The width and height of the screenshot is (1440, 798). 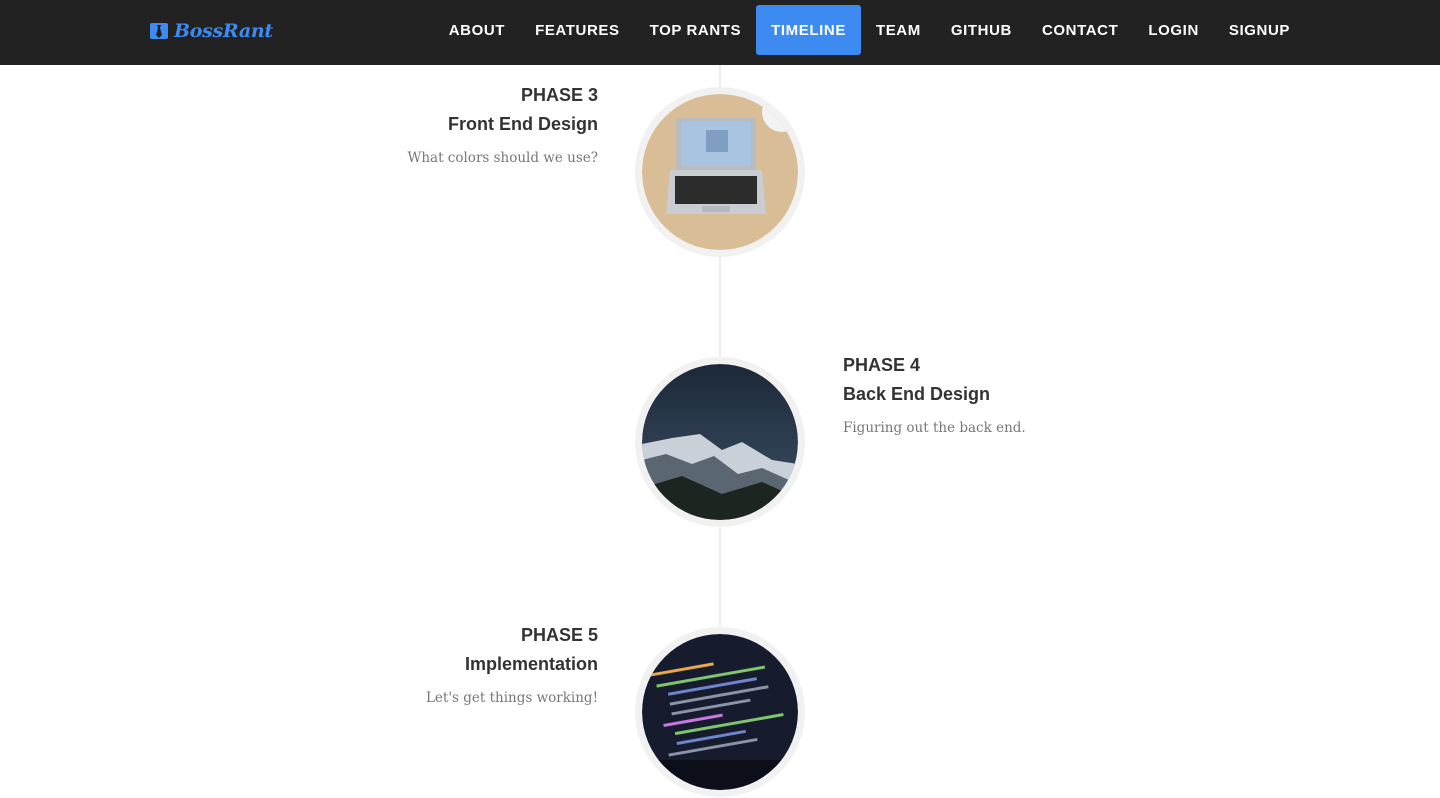 What do you see at coordinates (898, 30) in the screenshot?
I see `nav-team: TEAM` at bounding box center [898, 30].